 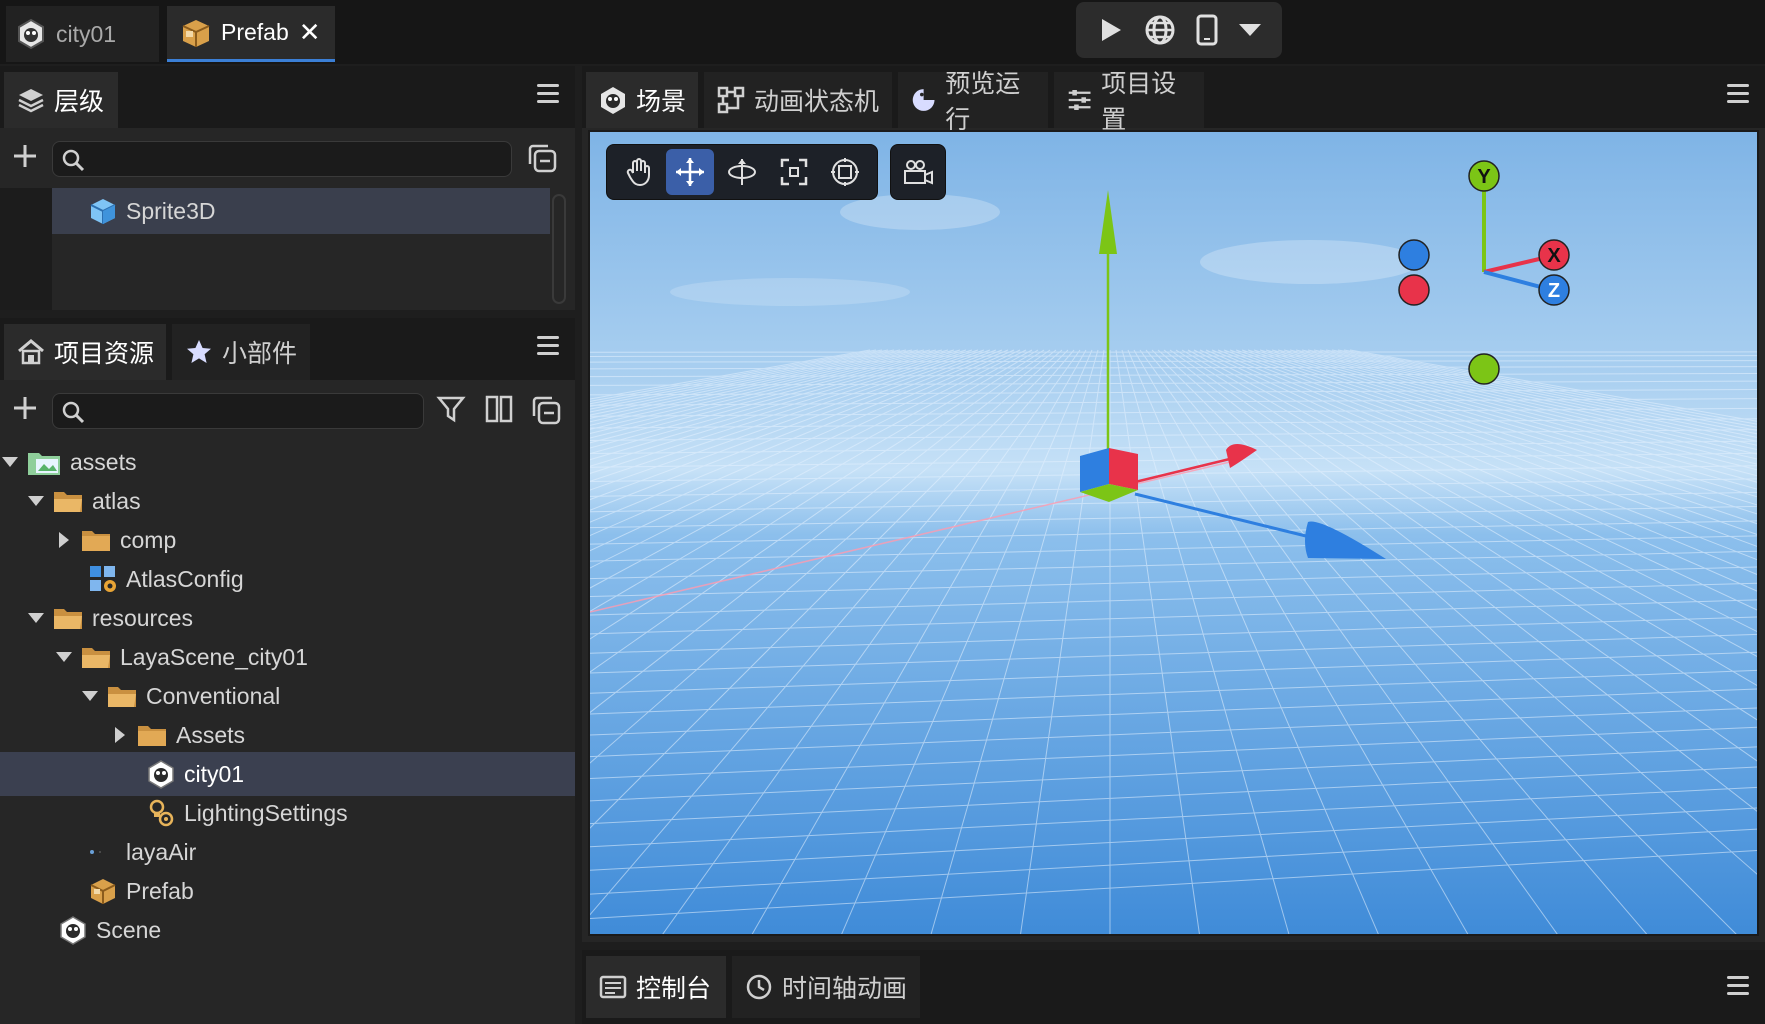 I want to click on tree-node-resources: resources, so click(x=287, y=618).